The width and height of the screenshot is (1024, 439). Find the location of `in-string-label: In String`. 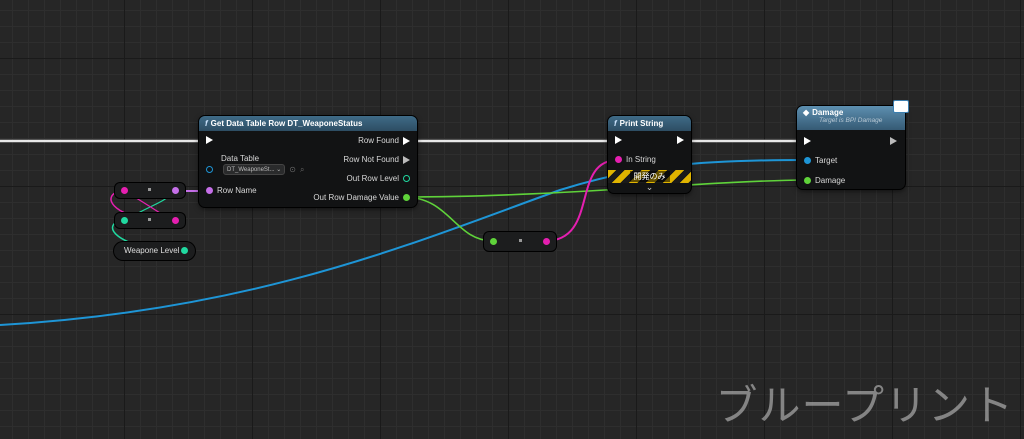

in-string-label: In String is located at coordinates (641, 159).